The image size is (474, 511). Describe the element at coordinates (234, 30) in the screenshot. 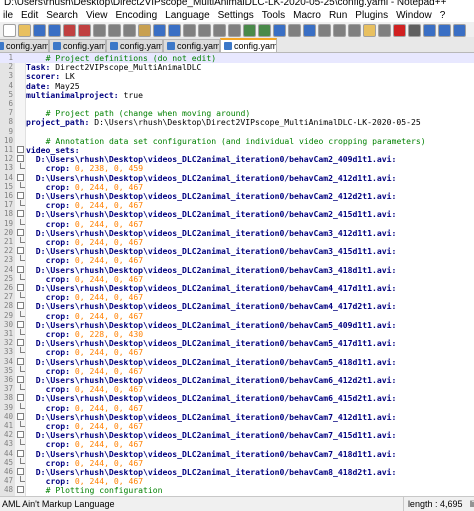

I see `zoom-out-icon` at that location.